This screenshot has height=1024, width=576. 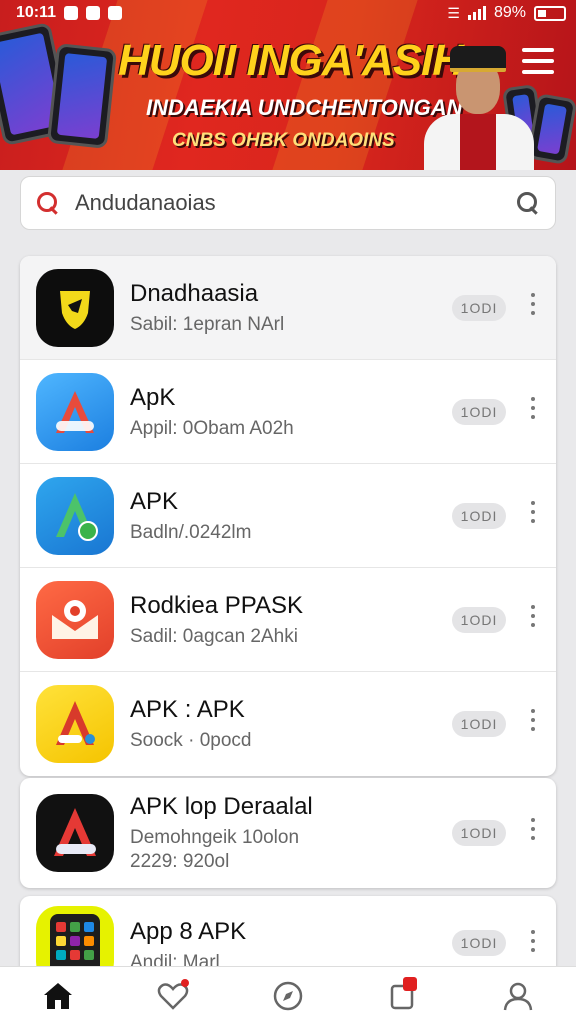 What do you see at coordinates (538, 61) in the screenshot?
I see `hamburger-menu-icon` at bounding box center [538, 61].